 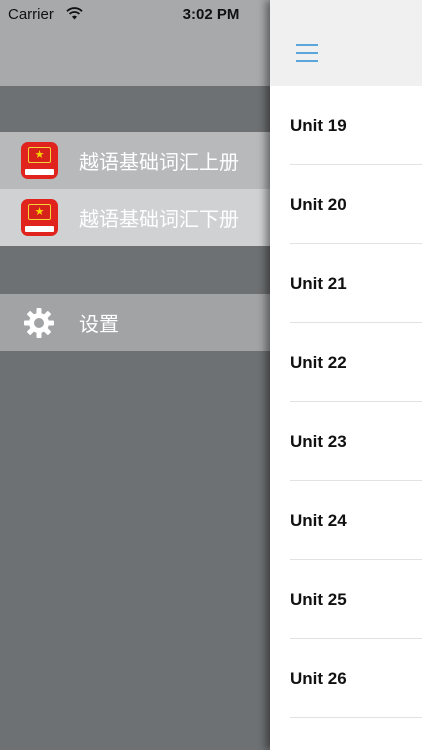 I want to click on hamburger-menu-icon, so click(x=307, y=53).